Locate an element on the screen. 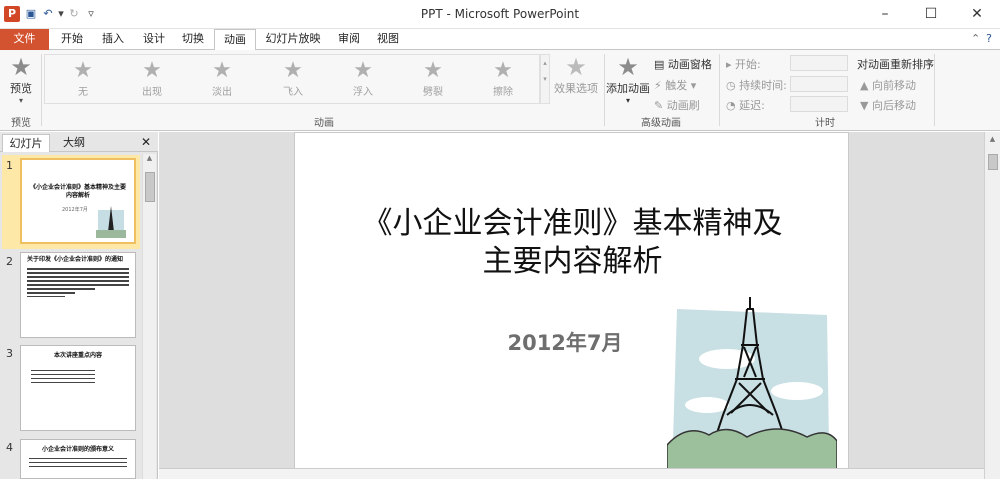 The image size is (1000, 479). thumb-title: 本次讲座重点内容 is located at coordinates (77, 355).